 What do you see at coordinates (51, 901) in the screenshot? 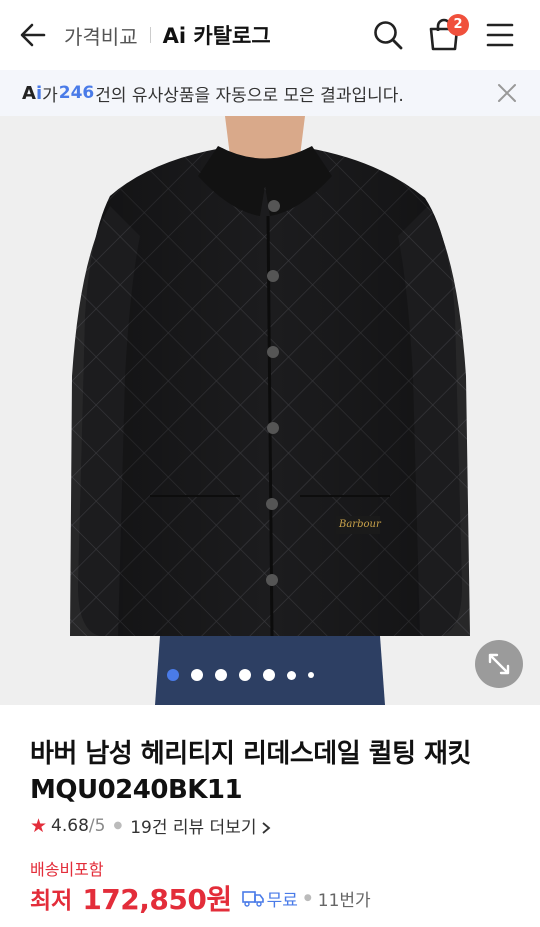
I see `lowest-price-label: 최저` at bounding box center [51, 901].